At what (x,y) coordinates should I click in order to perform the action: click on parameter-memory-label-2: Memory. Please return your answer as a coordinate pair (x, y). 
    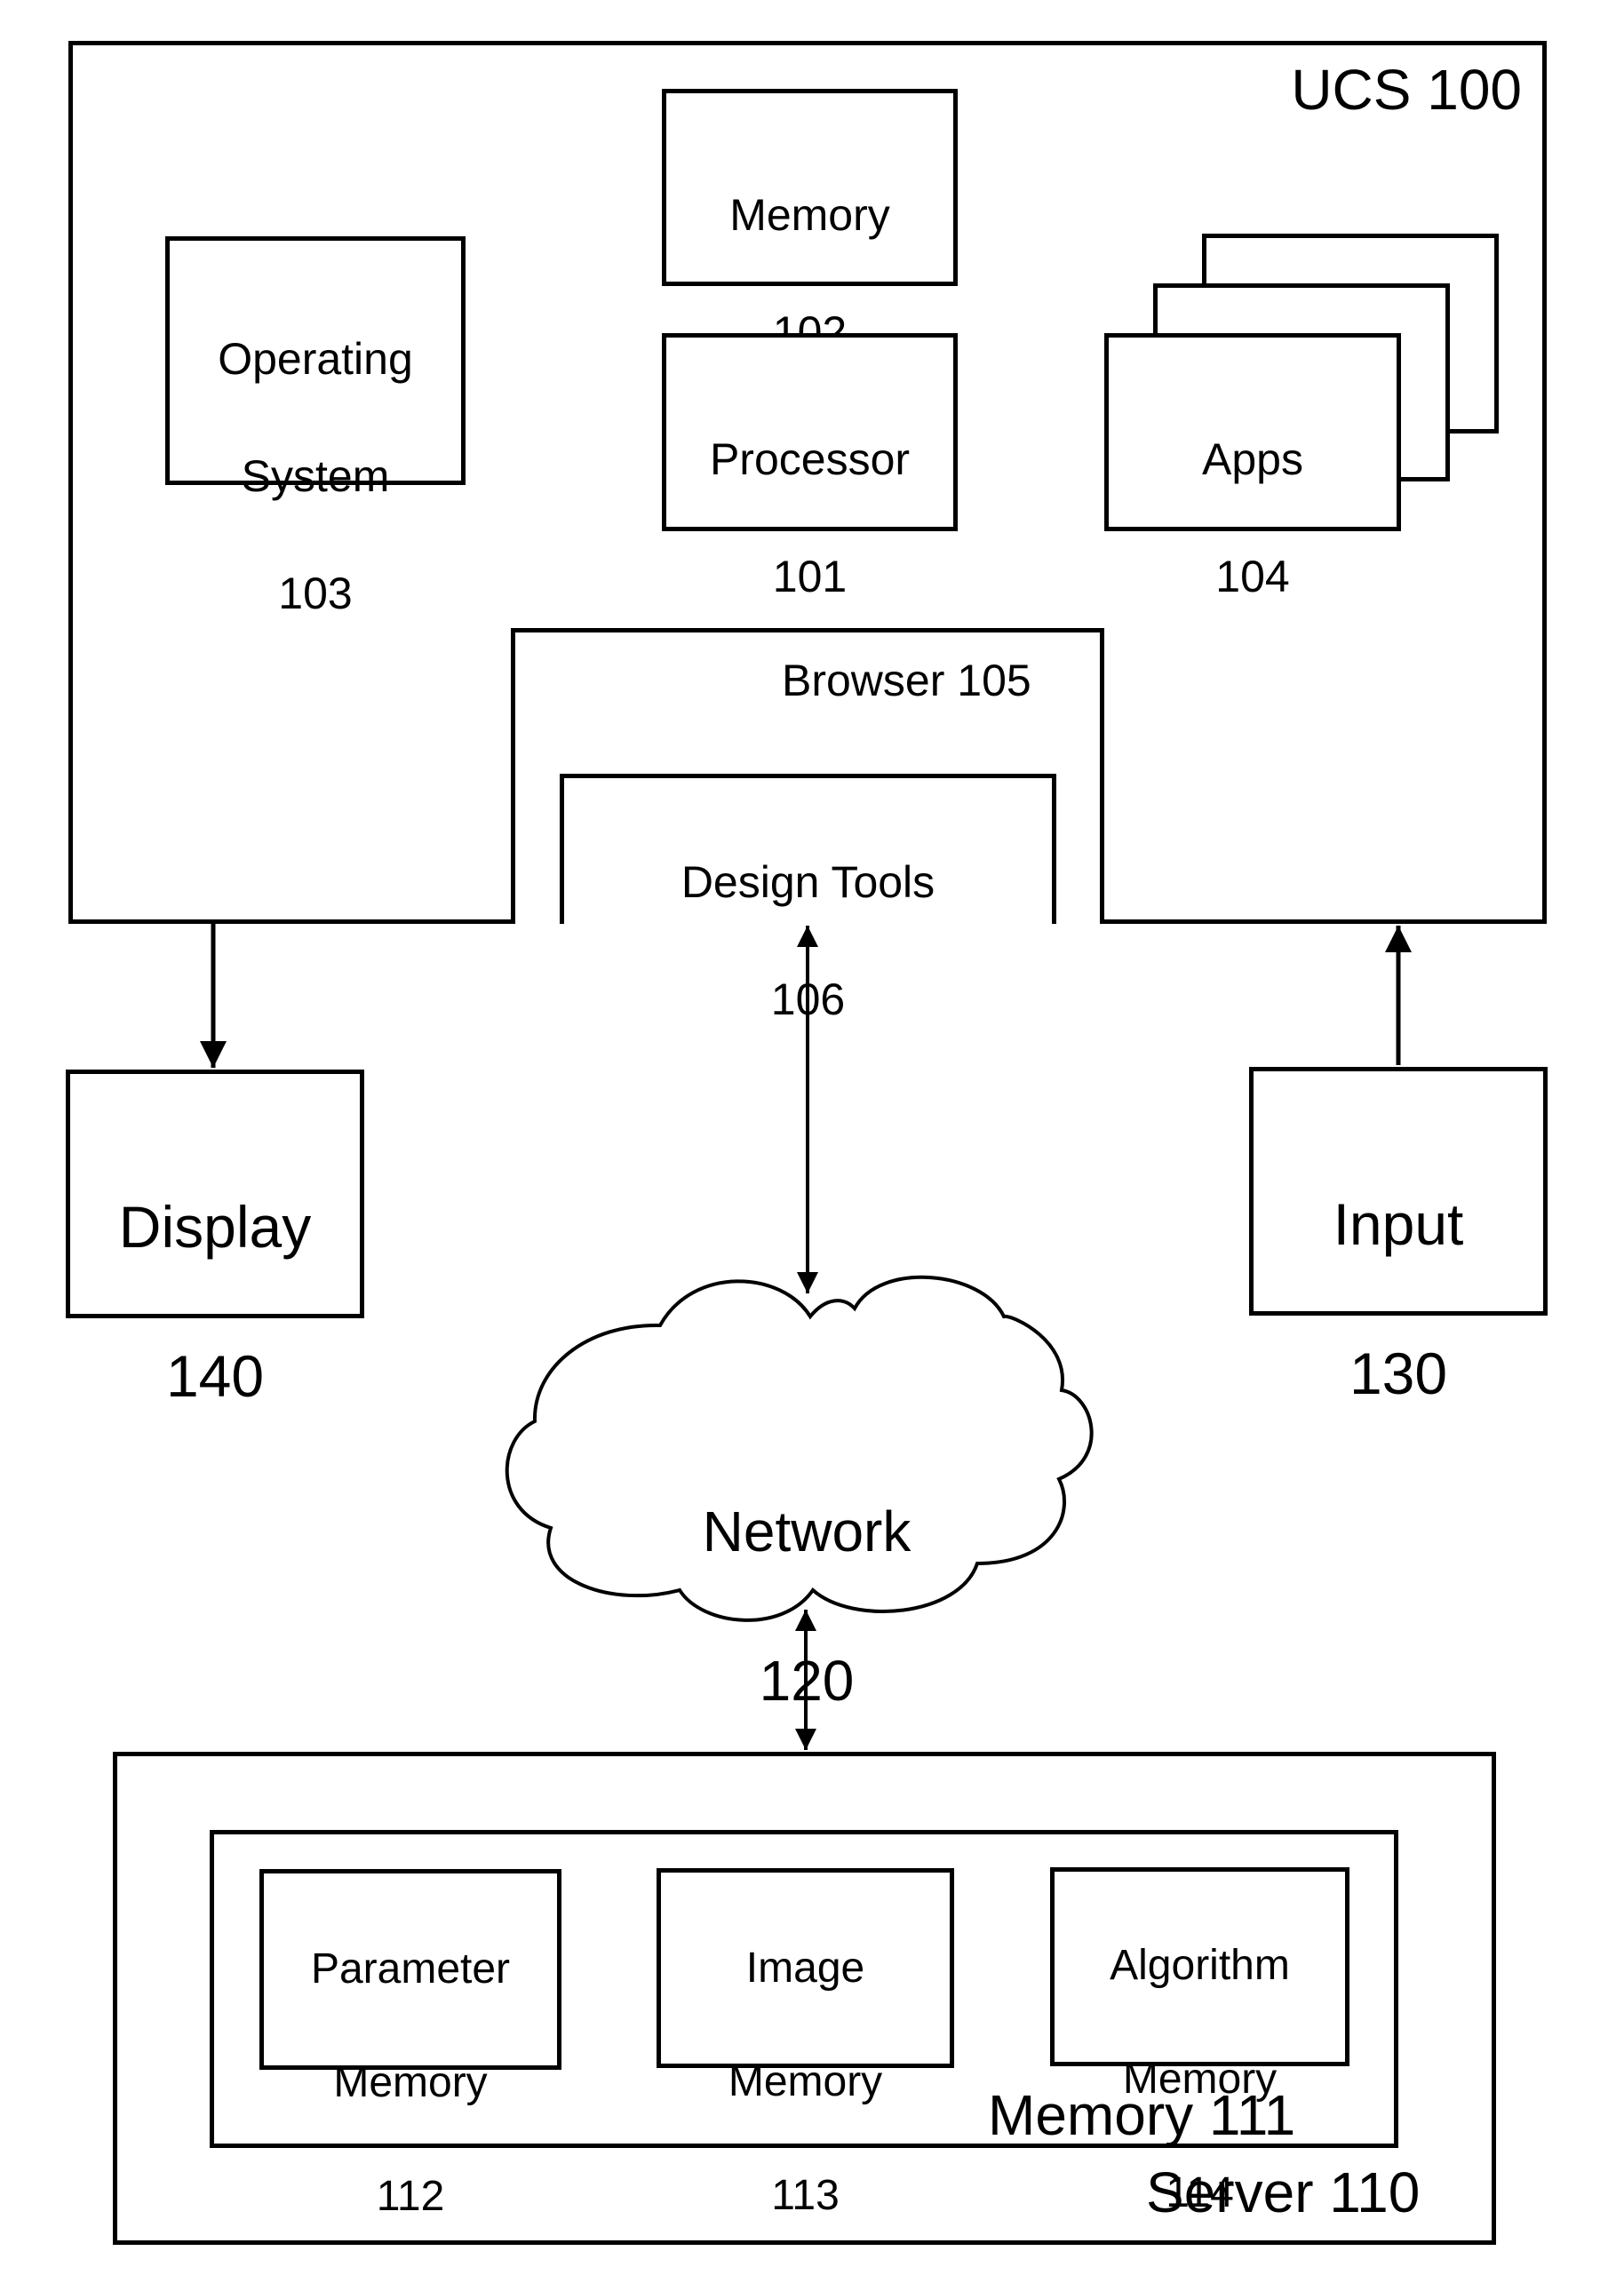
    Looking at the image, I should click on (410, 2082).